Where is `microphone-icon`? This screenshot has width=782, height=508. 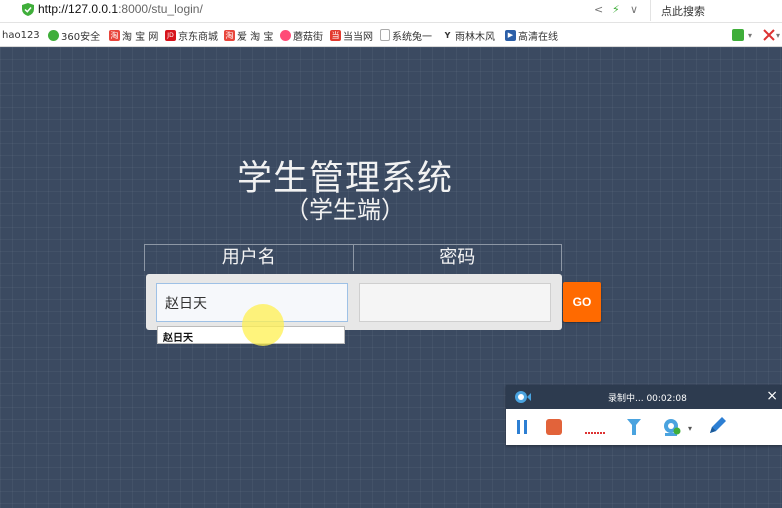
microphone-icon is located at coordinates (634, 427).